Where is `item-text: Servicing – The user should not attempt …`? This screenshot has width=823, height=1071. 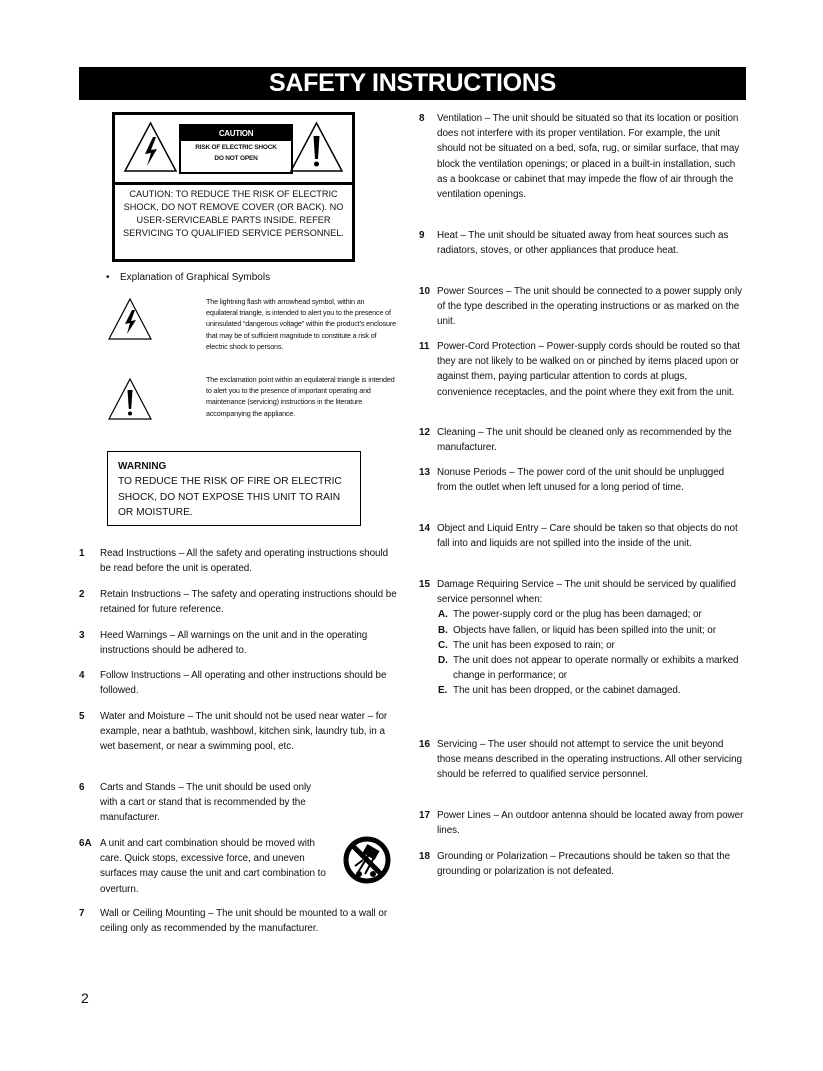
item-text: Servicing – The user should not attempt … is located at coordinates (589, 760).